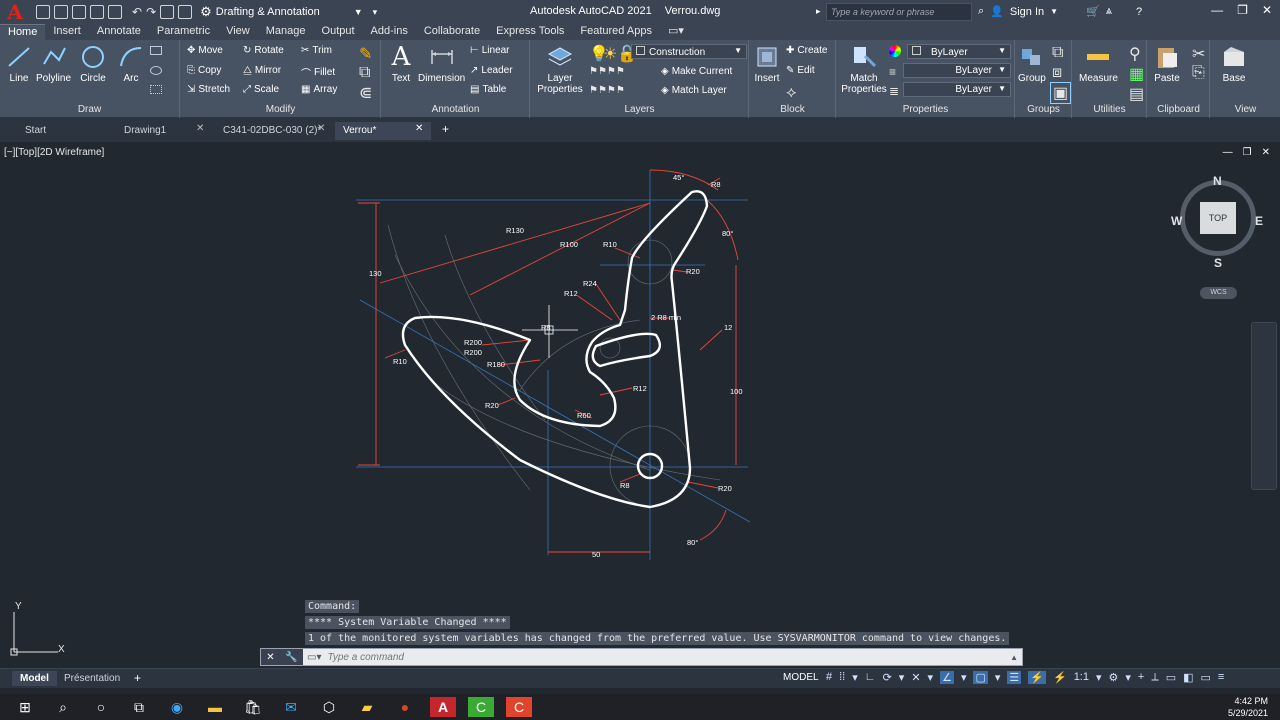 The height and width of the screenshot is (720, 1280). What do you see at coordinates (89, 109) in the screenshot?
I see `draw-panel-title: Draw` at bounding box center [89, 109].